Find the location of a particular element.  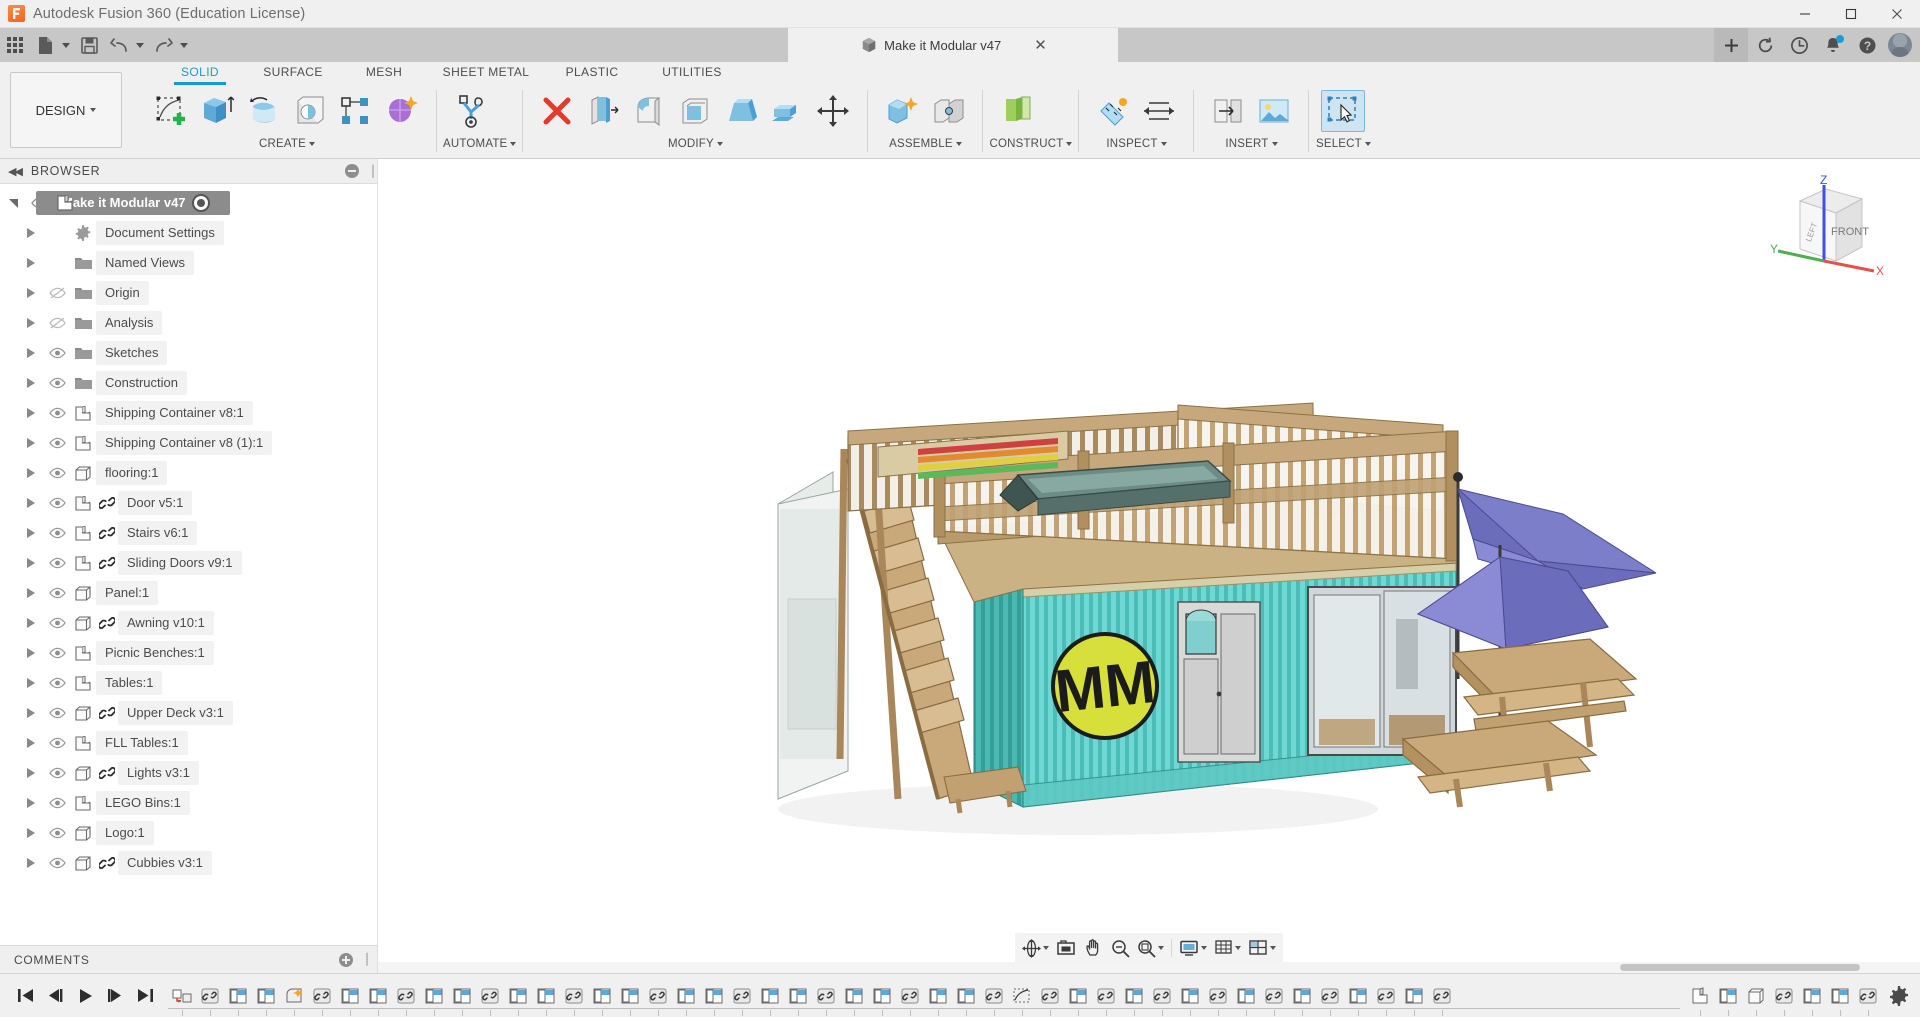

viewports-caret-icon is located at coordinates (1273, 948).